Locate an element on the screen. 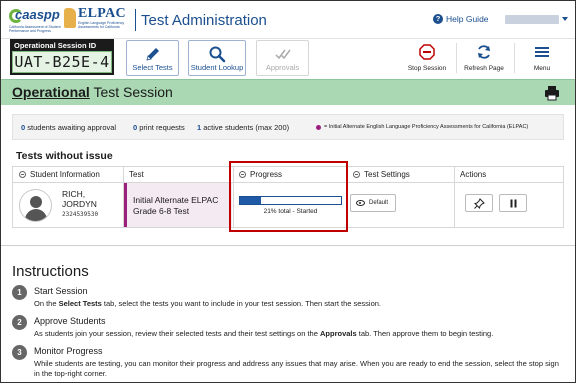  test-name: Initial Alternate ELPAC Grade 6-8 Test is located at coordinates (175, 206).